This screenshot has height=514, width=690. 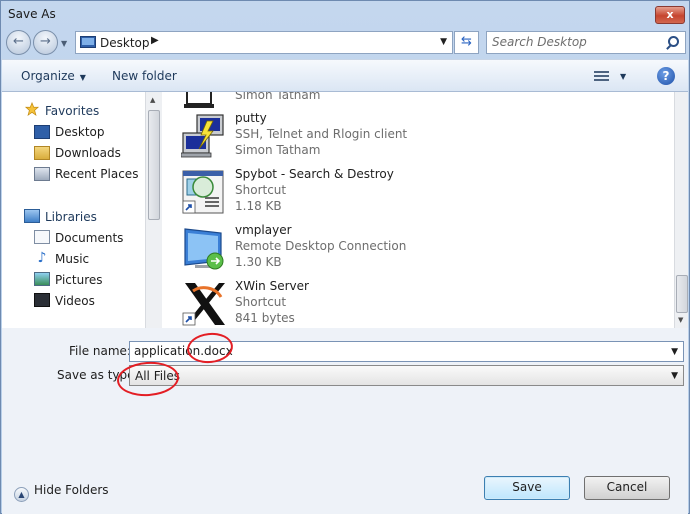 I want to click on file-name-label: File name:, so click(x=100, y=351).